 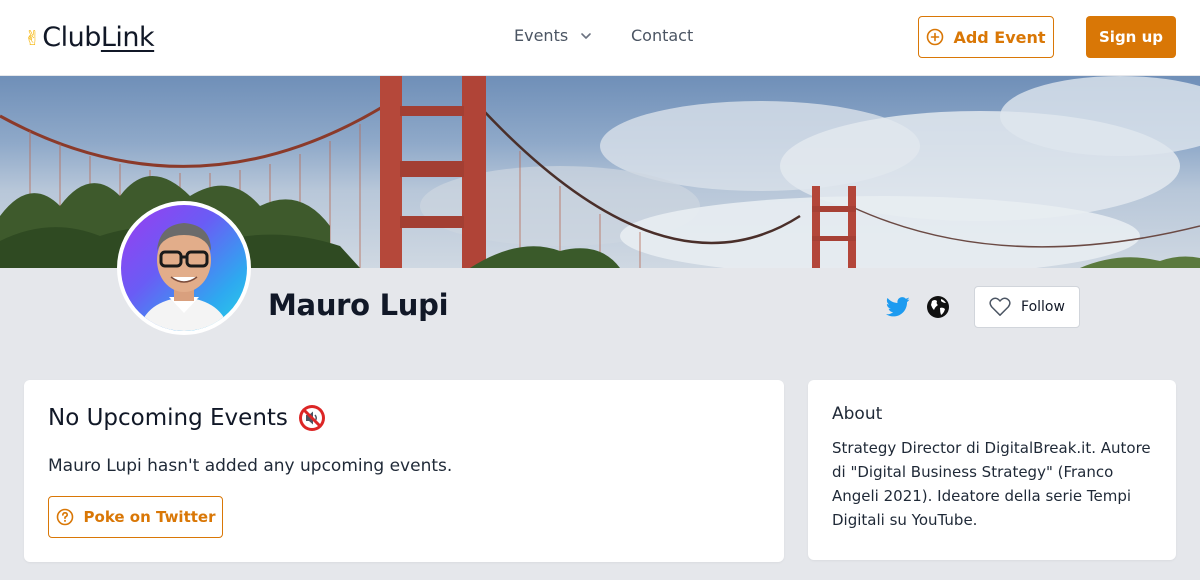 I want to click on about-title: About, so click(x=857, y=414).